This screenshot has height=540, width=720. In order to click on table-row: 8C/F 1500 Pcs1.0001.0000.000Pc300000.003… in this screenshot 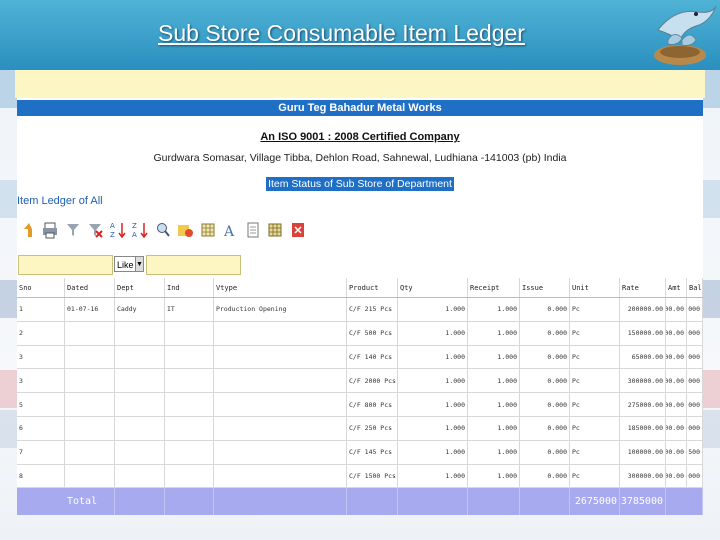, I will do `click(360, 476)`.